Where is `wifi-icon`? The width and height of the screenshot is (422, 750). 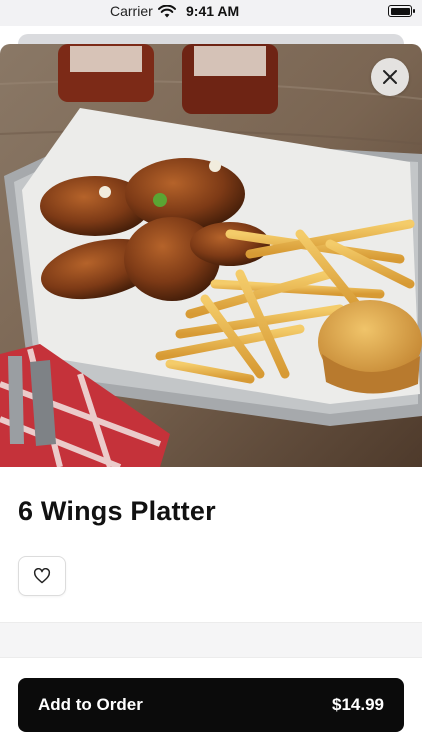
wifi-icon is located at coordinates (167, 13).